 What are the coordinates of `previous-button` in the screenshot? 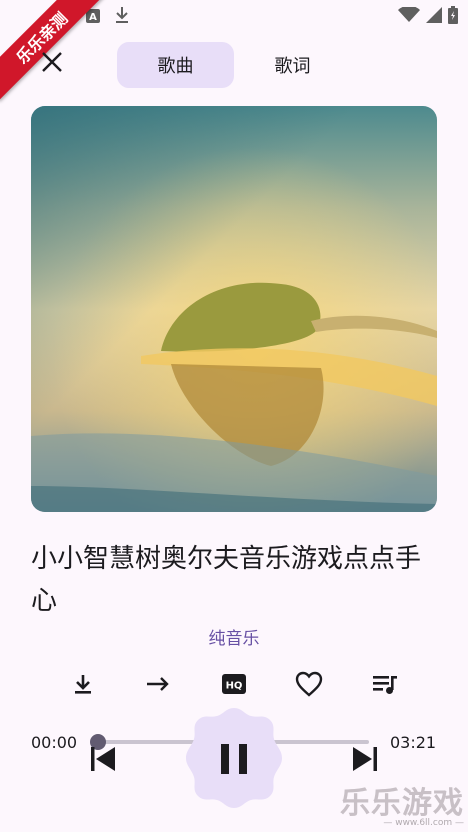 It's located at (103, 759).